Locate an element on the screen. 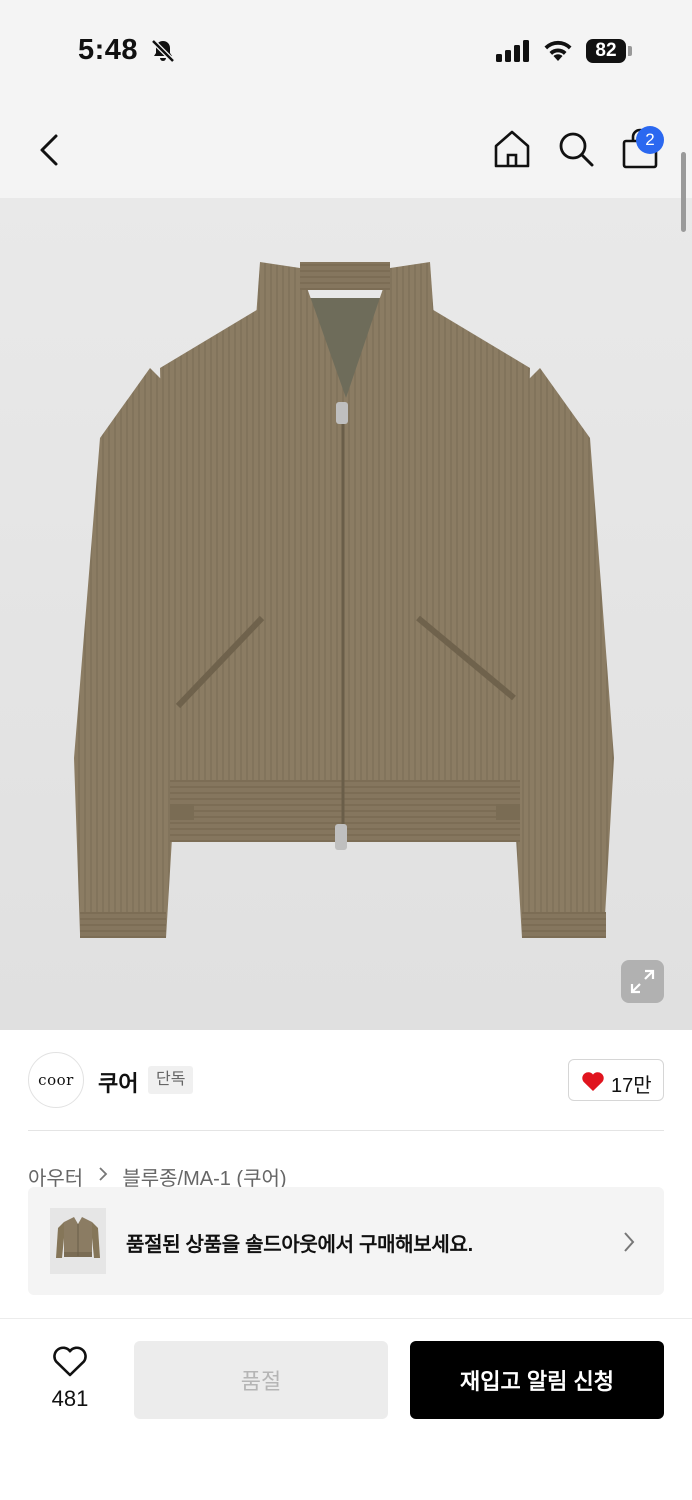  soldout-banner: 품절된 상품을 솔드아웃에서 구매해보세요. is located at coordinates (346, 1241).